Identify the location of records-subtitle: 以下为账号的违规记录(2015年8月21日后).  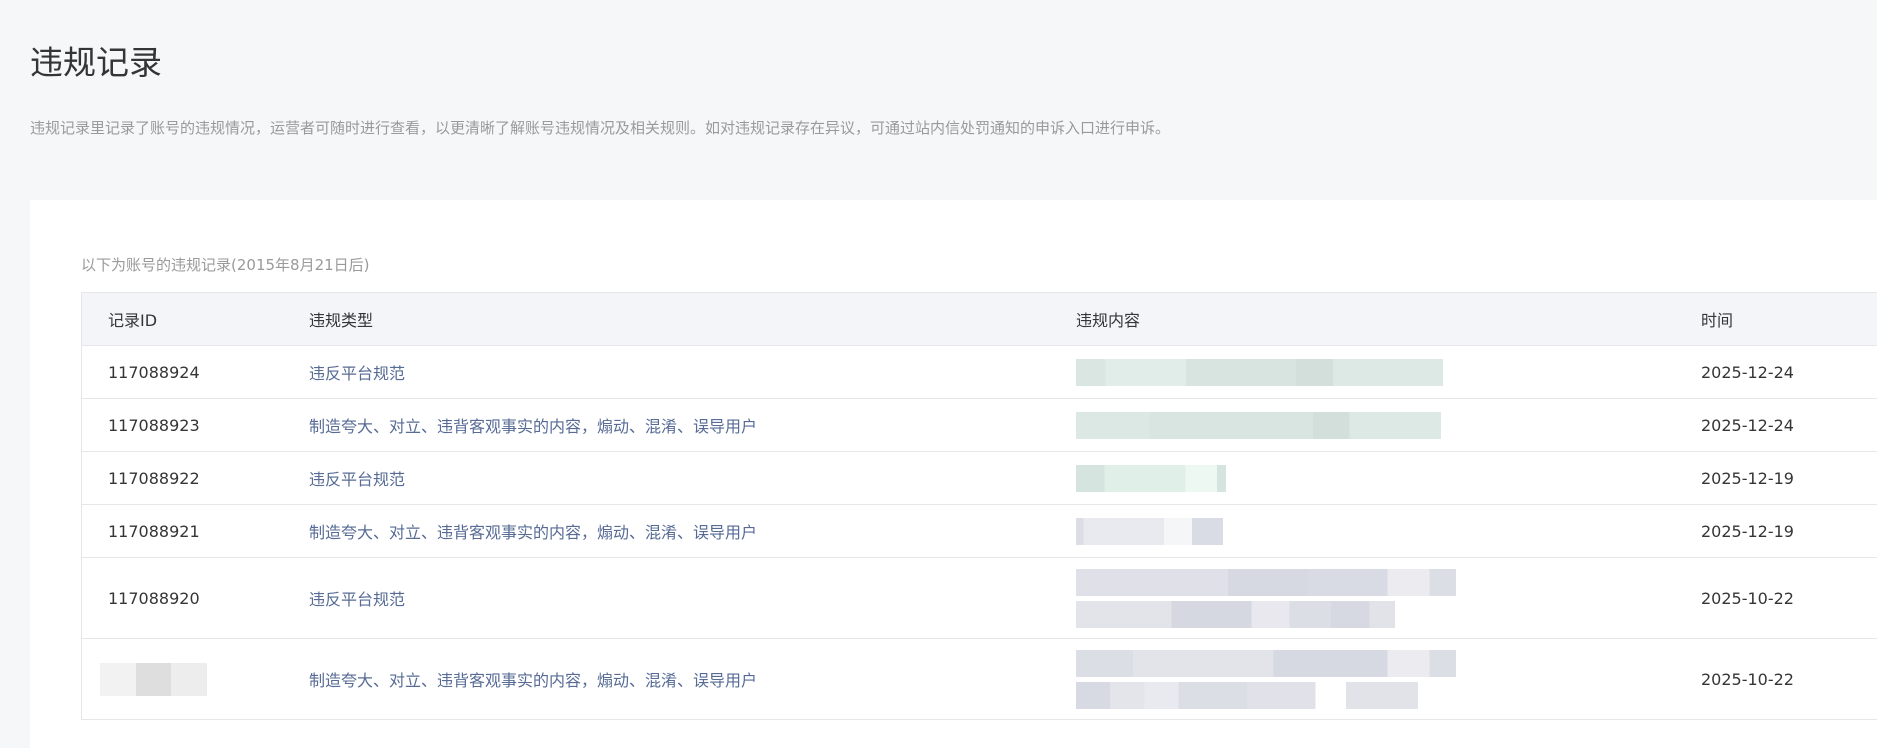
(225, 265).